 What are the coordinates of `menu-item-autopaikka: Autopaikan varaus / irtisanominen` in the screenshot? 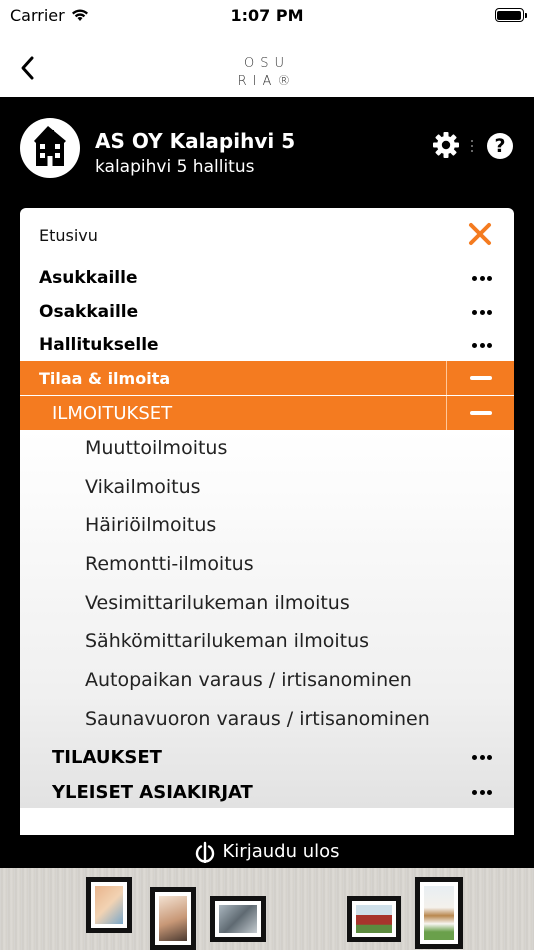 It's located at (248, 680).